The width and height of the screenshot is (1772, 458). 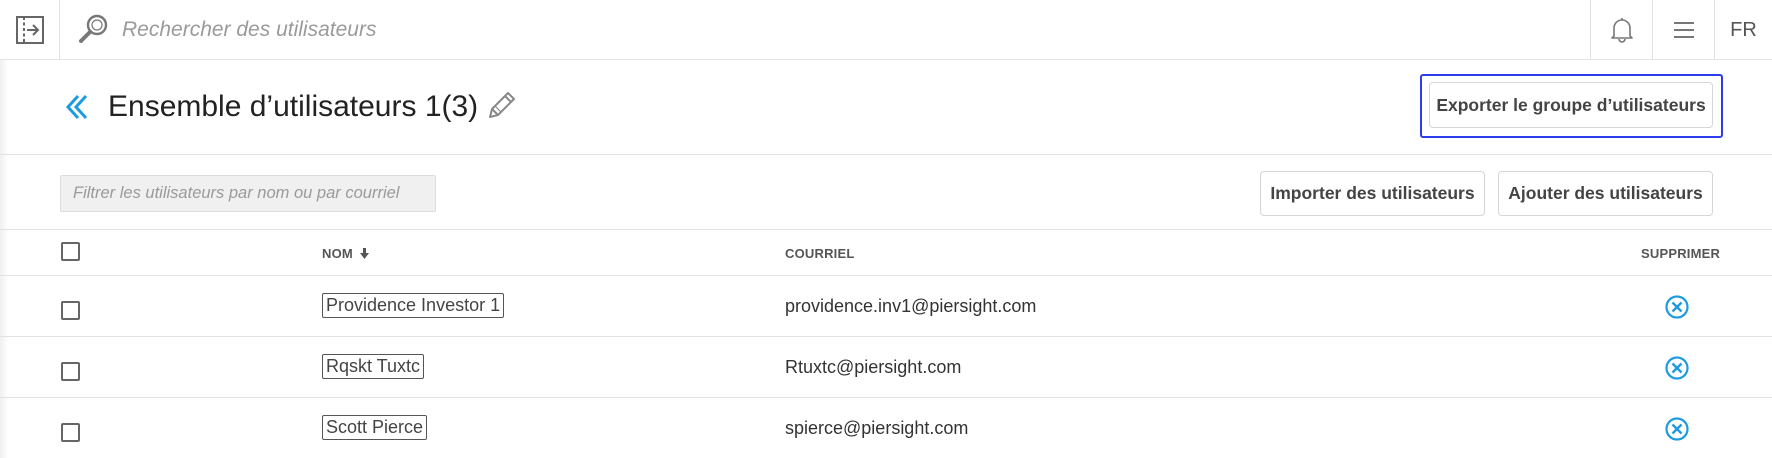 What do you see at coordinates (337, 253) in the screenshot?
I see `column-name-label: NOM` at bounding box center [337, 253].